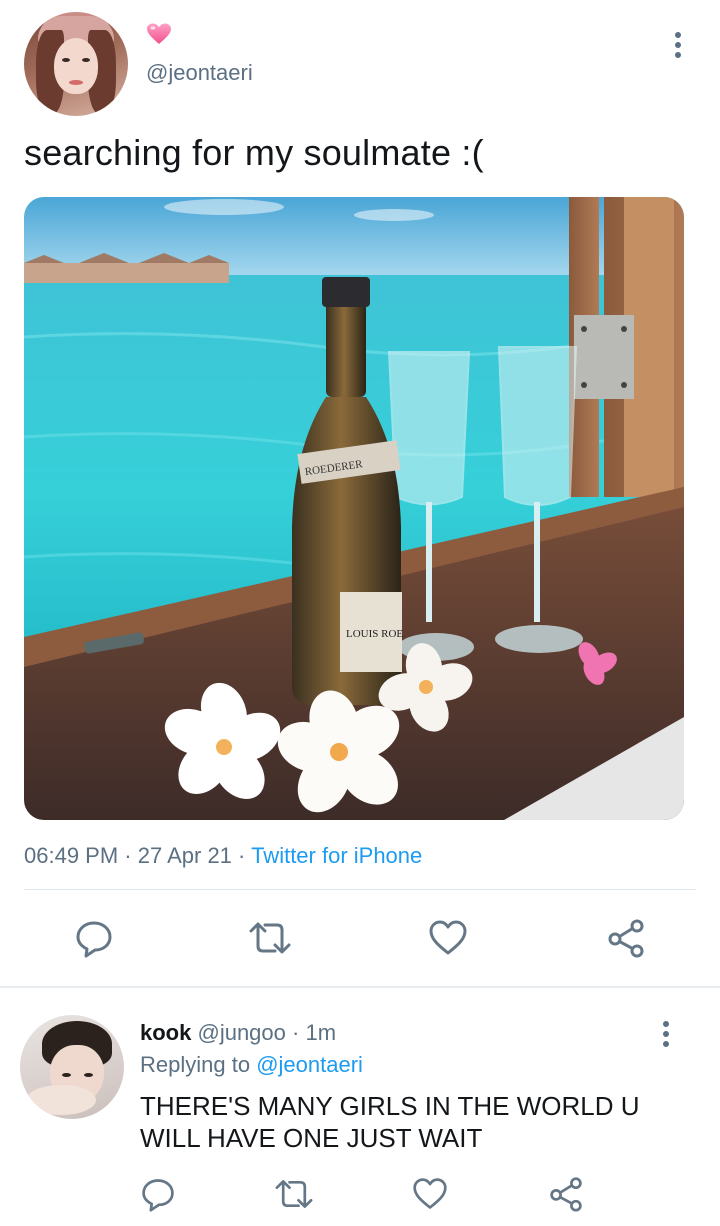  Describe the element at coordinates (254, 152) in the screenshot. I see `tweet-text: searching for my soulmate :(` at that location.